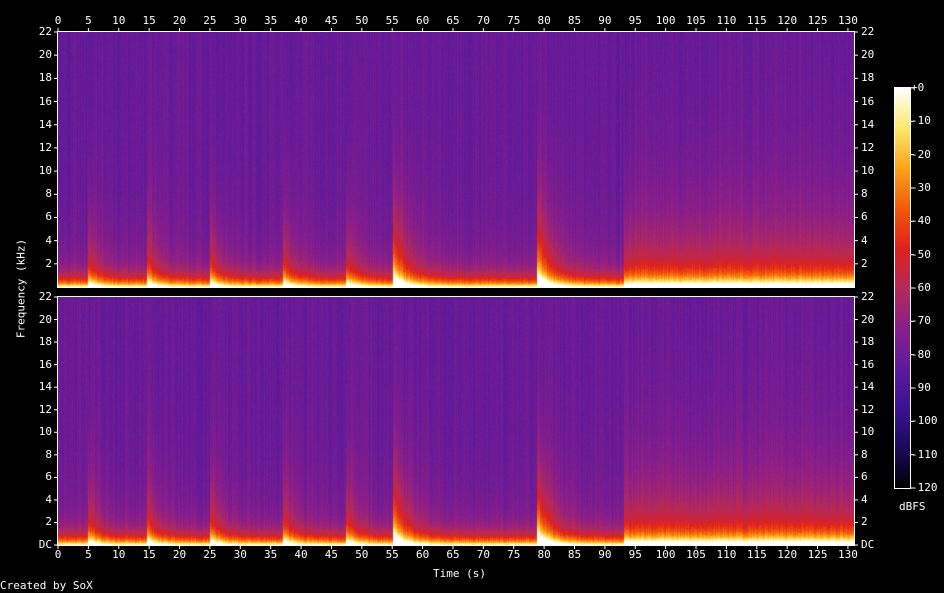  I want to click on colorbar-tick-label: -100, so click(924, 421).